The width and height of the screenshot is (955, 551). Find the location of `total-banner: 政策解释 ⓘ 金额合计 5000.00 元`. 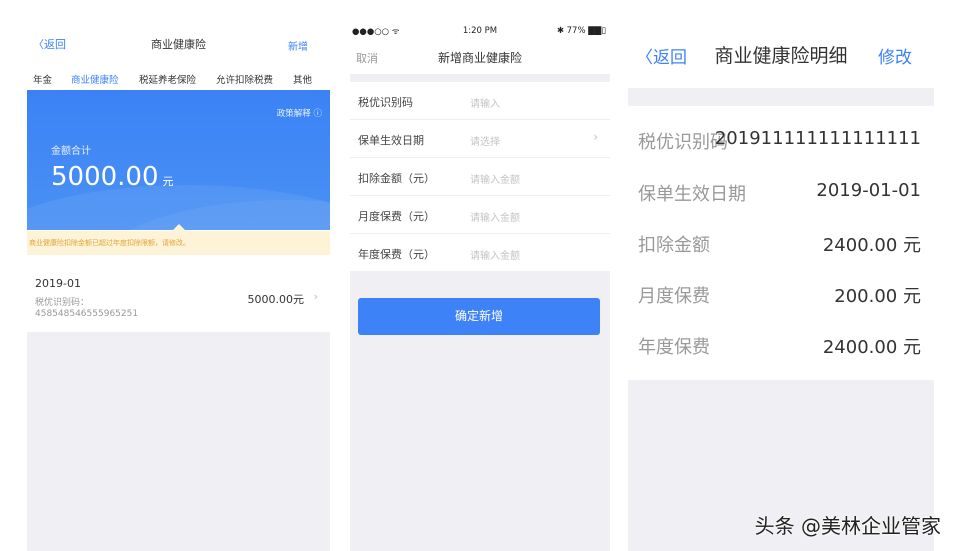

total-banner: 政策解释 ⓘ 金额合计 5000.00 元 is located at coordinates (178, 160).